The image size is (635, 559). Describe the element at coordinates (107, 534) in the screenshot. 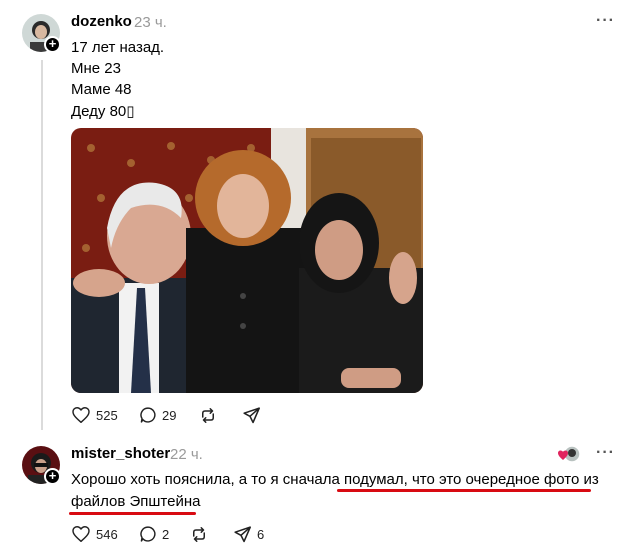

I see `reply-like-count: 546` at that location.